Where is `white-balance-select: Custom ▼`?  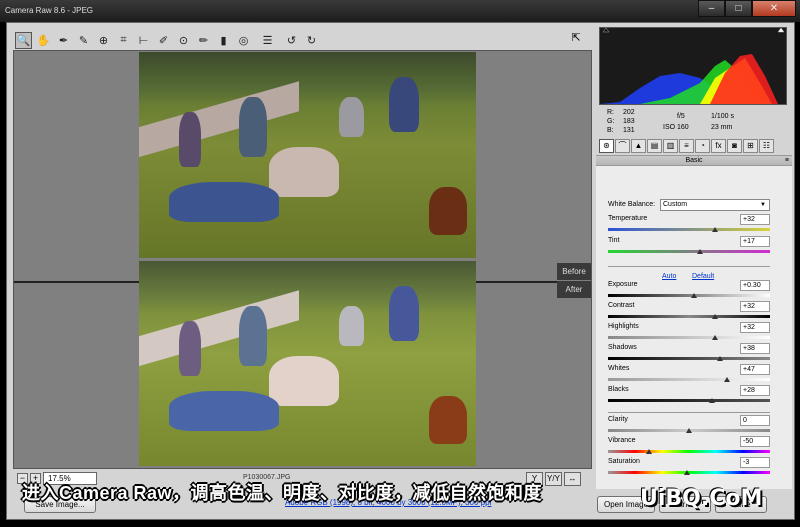 white-balance-select: Custom ▼ is located at coordinates (715, 205).